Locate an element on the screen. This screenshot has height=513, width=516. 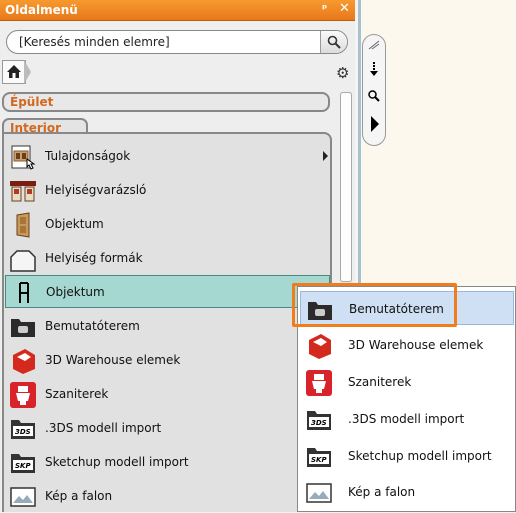
canvas-toolbar is located at coordinates (374, 90).